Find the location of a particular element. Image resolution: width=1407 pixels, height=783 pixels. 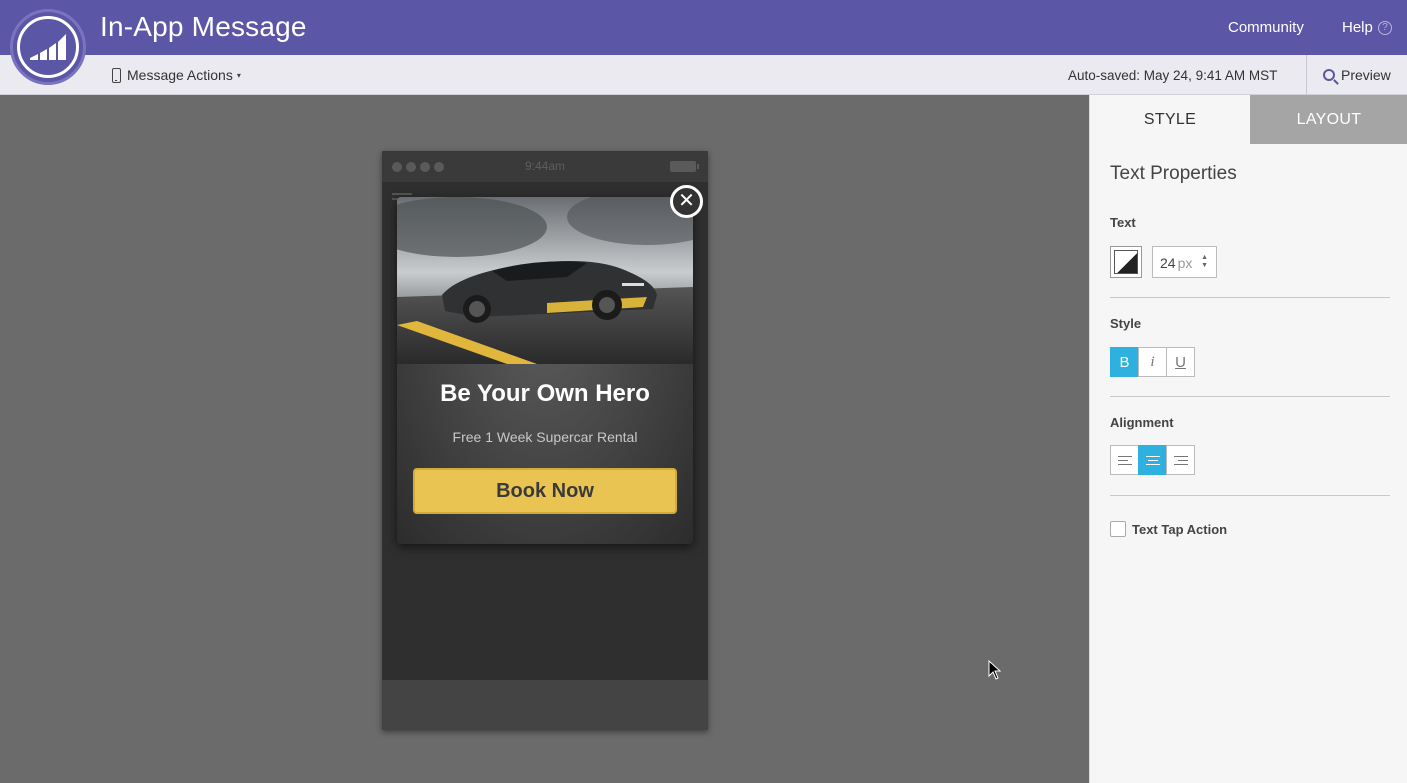

alignment-button-group is located at coordinates (1152, 460).